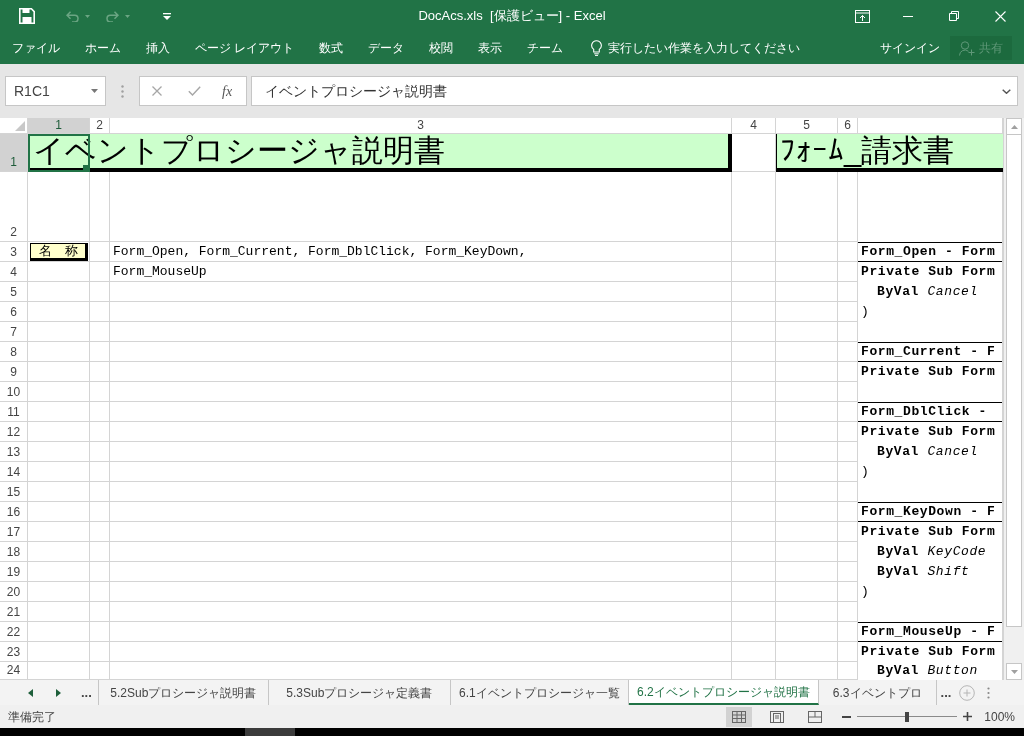 This screenshot has height=736, width=1024. Describe the element at coordinates (954, 16) in the screenshot. I see `restore-icon` at that location.